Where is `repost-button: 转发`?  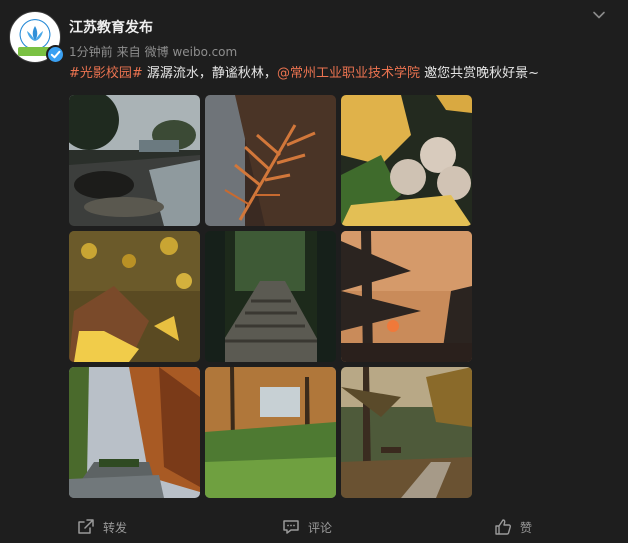 repost-button: 转发 is located at coordinates (102, 527).